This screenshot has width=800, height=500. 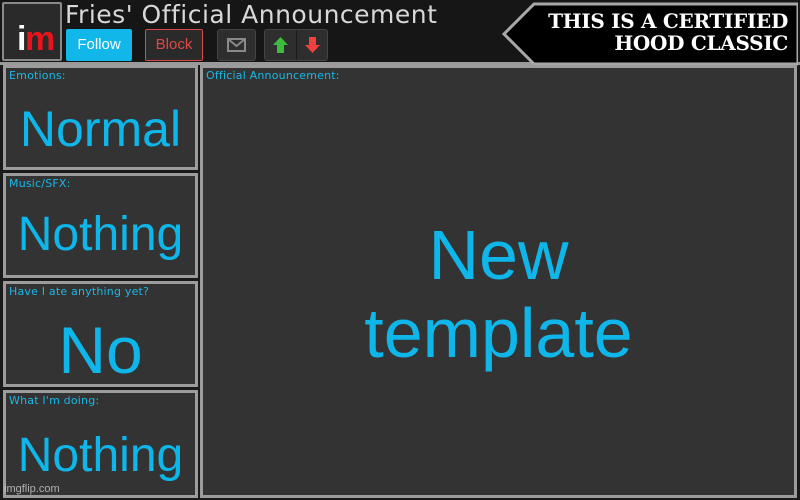 I want to click on message-button, so click(x=236, y=45).